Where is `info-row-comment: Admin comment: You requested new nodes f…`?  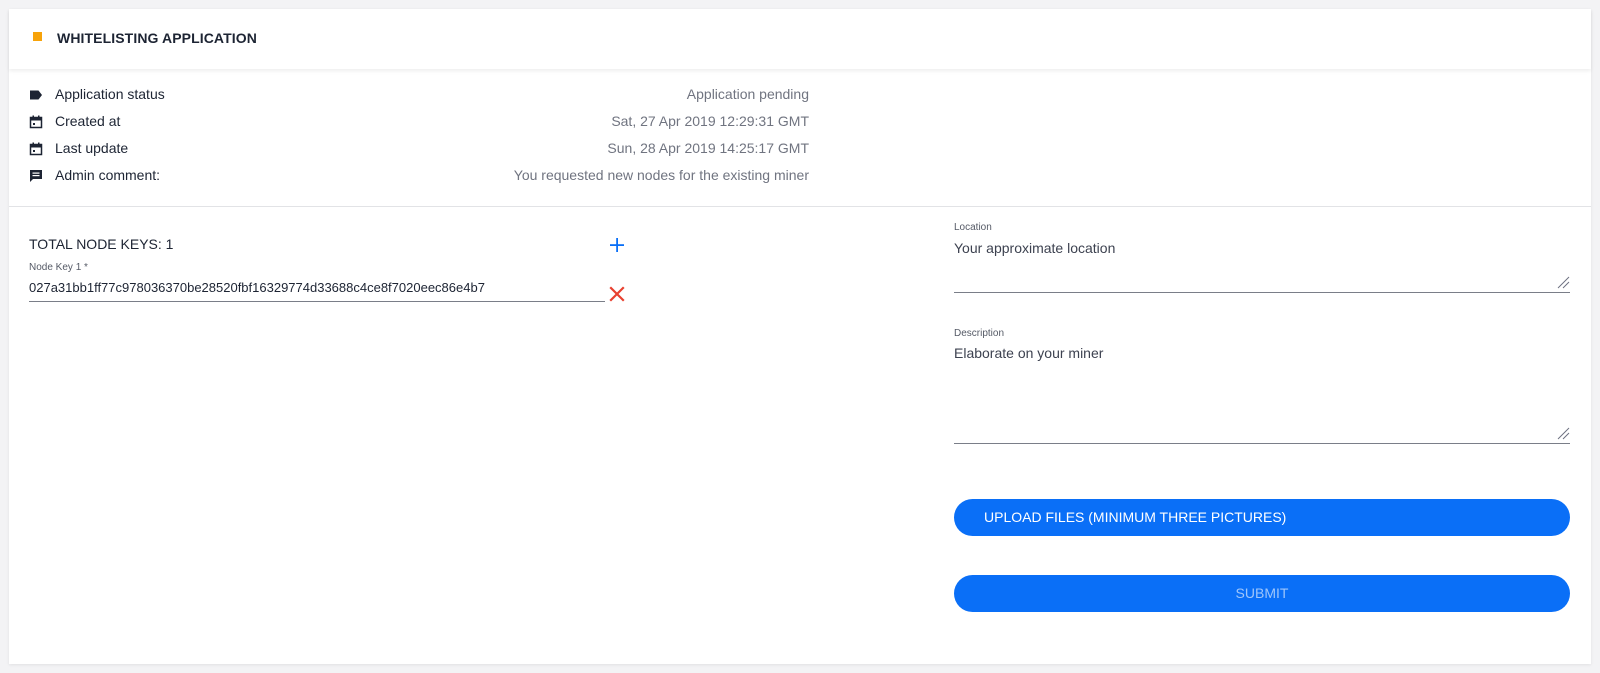
info-row-comment: Admin comment: You requested new nodes f… is located at coordinates (419, 177).